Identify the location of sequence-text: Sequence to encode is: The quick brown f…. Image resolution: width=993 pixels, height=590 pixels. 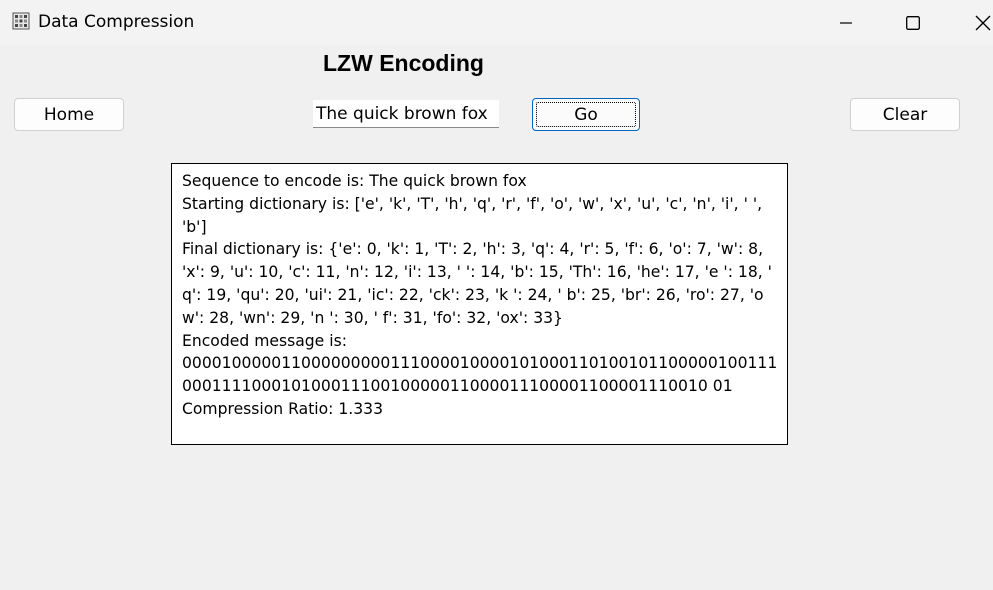
(354, 181).